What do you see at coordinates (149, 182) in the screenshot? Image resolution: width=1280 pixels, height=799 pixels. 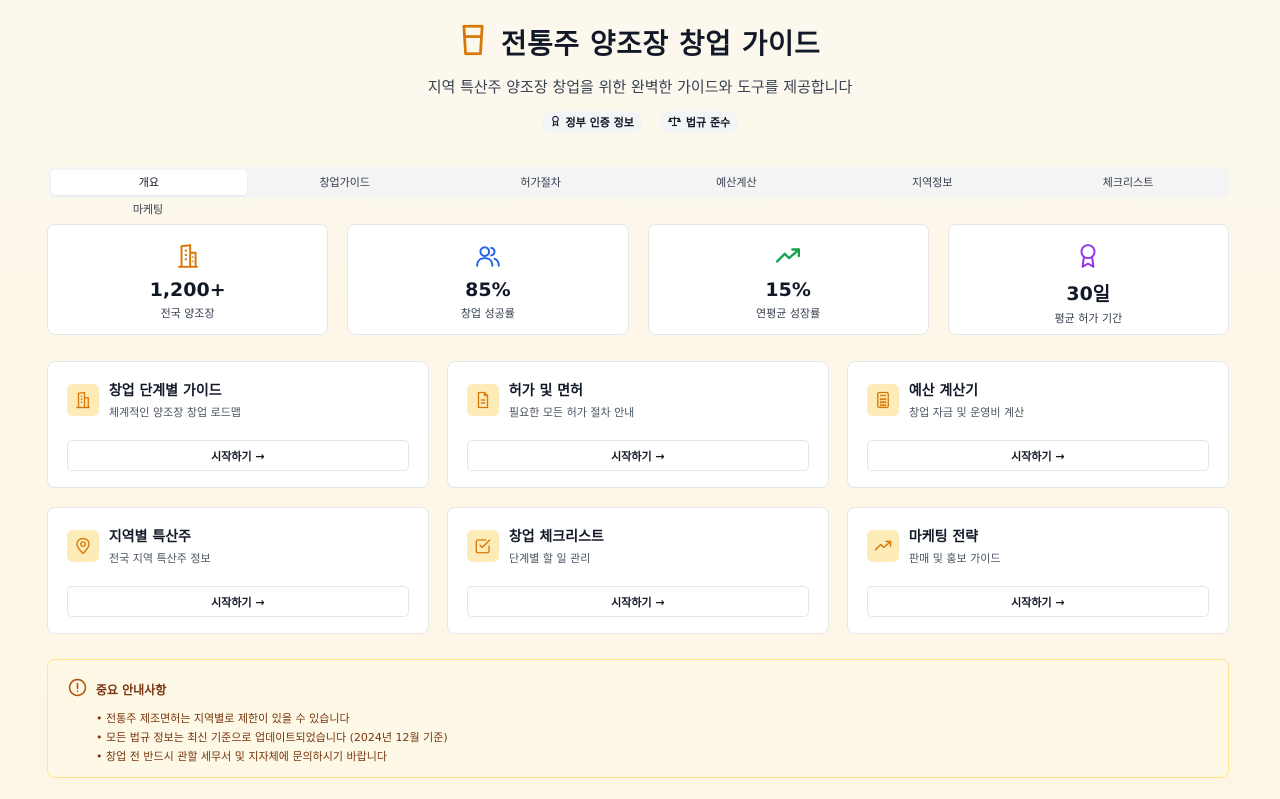 I see `tab-overview: 개요` at bounding box center [149, 182].